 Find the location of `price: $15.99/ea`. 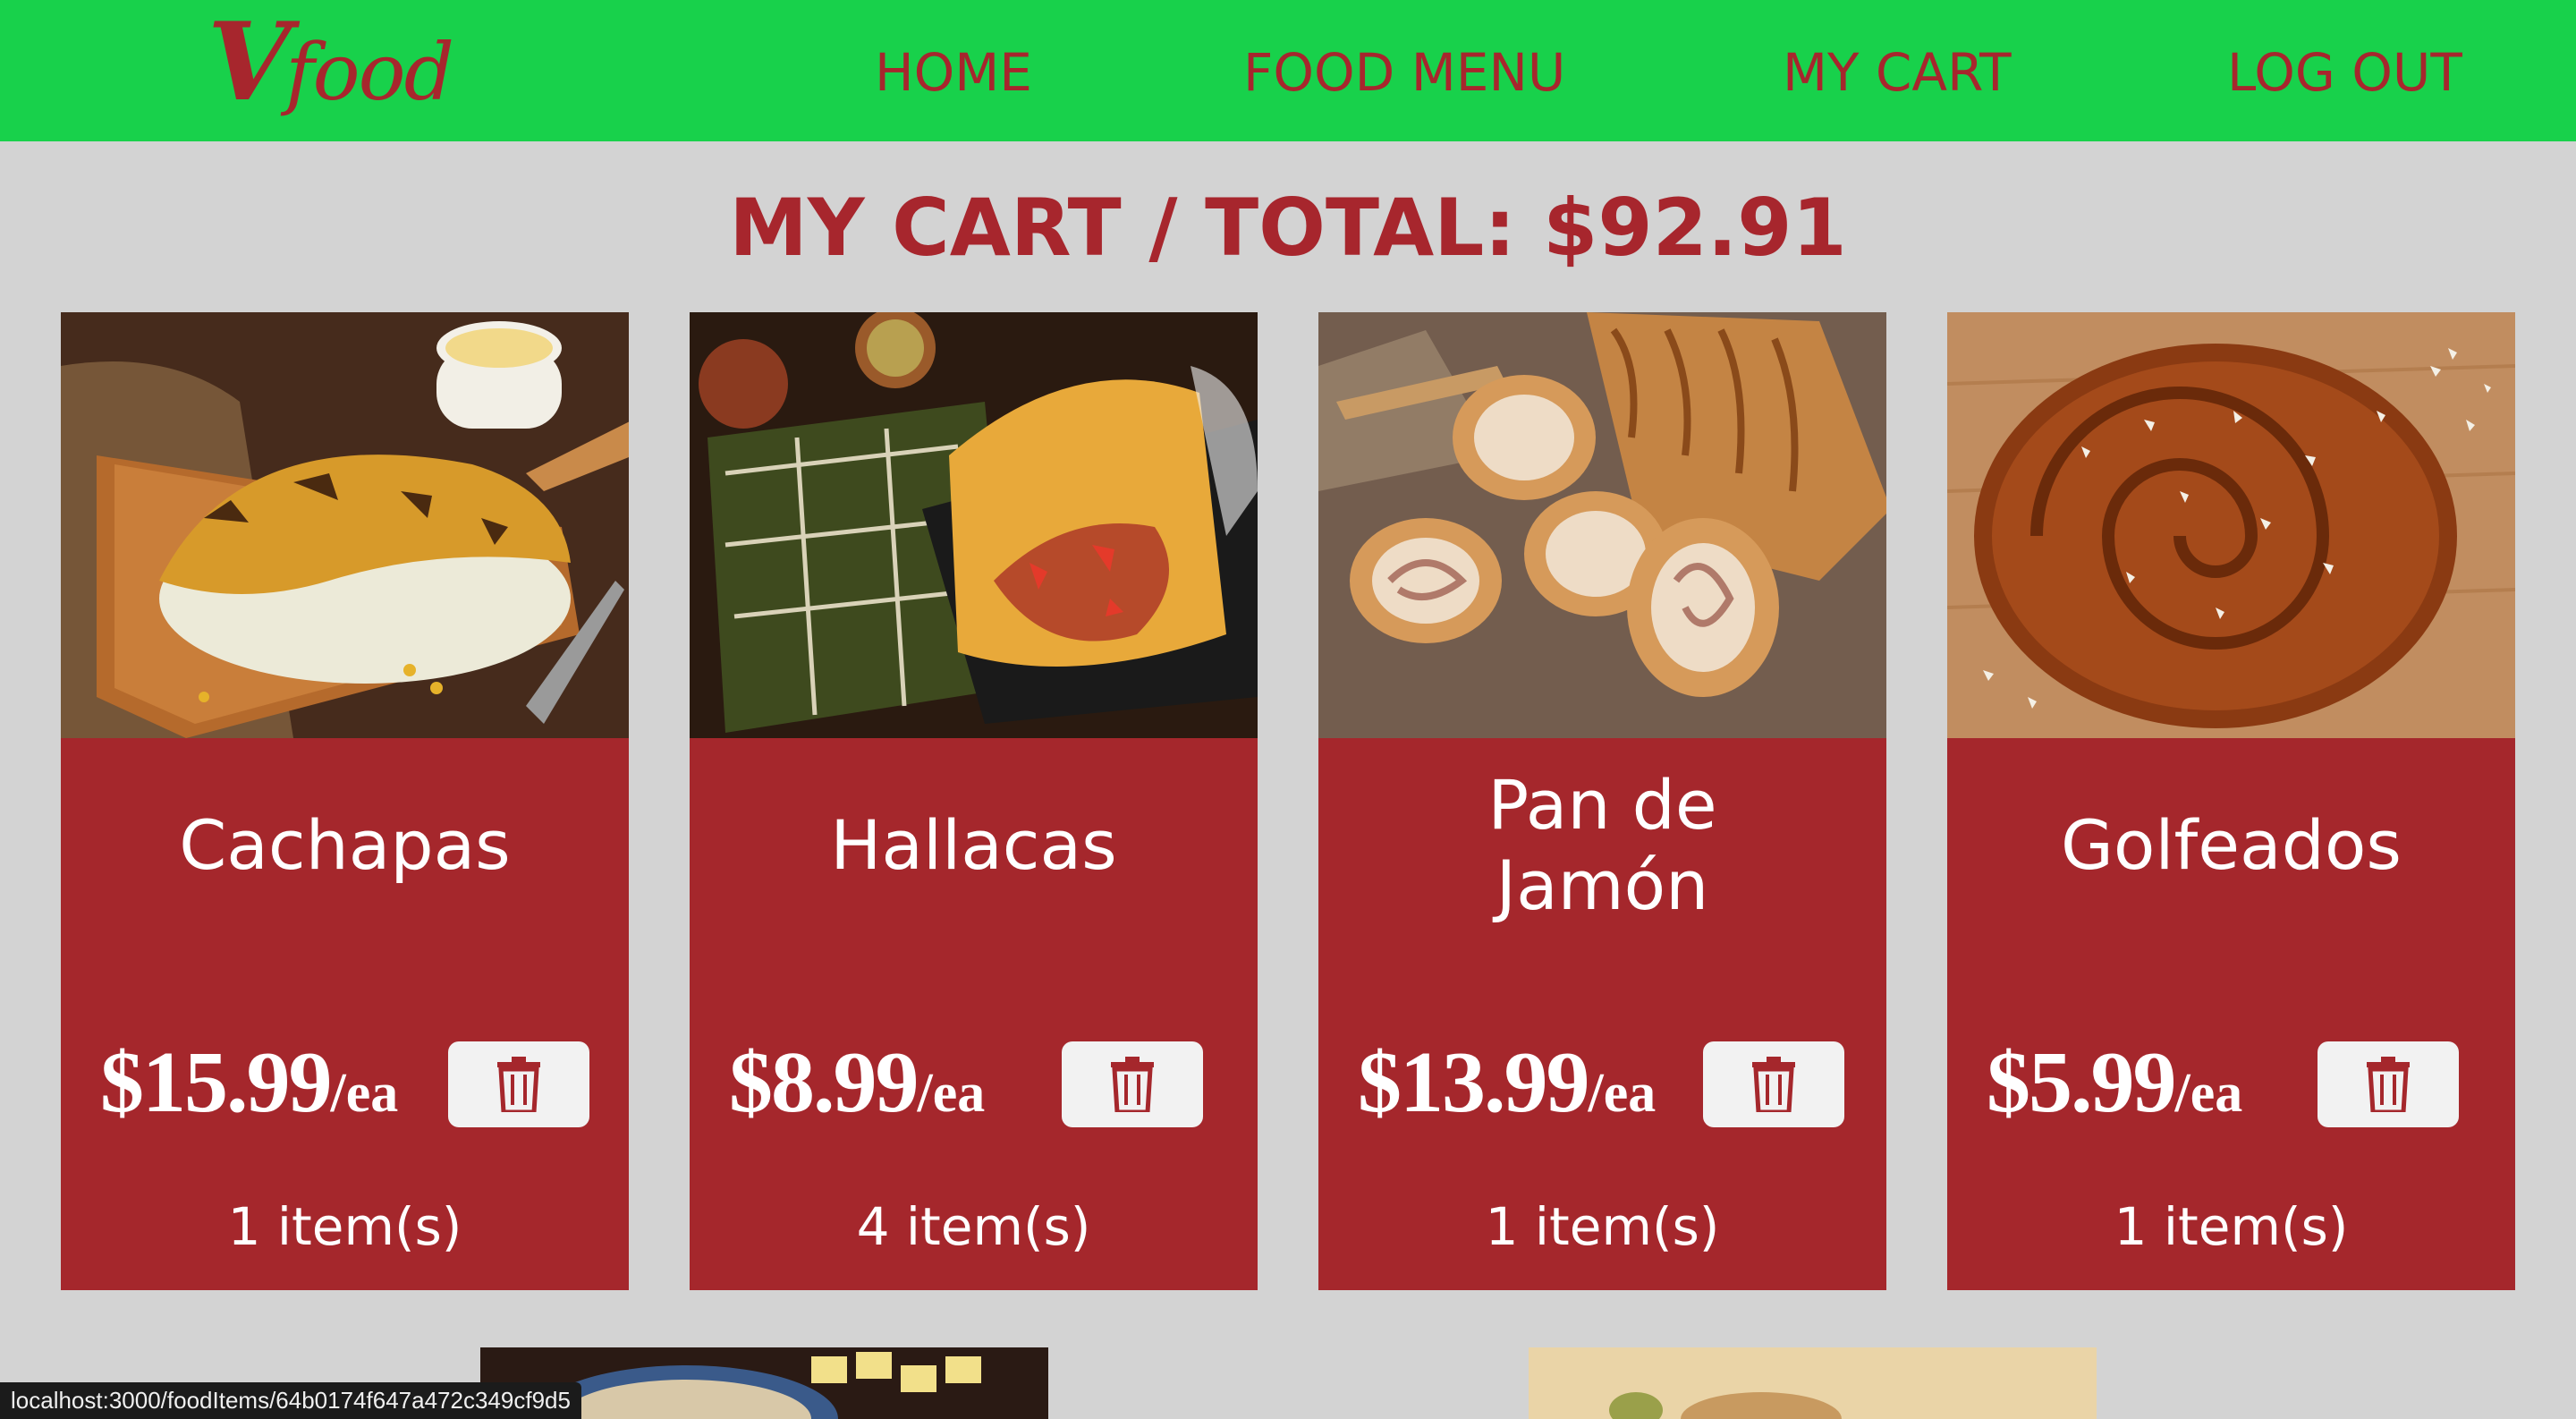

price: $15.99/ea is located at coordinates (249, 1082).